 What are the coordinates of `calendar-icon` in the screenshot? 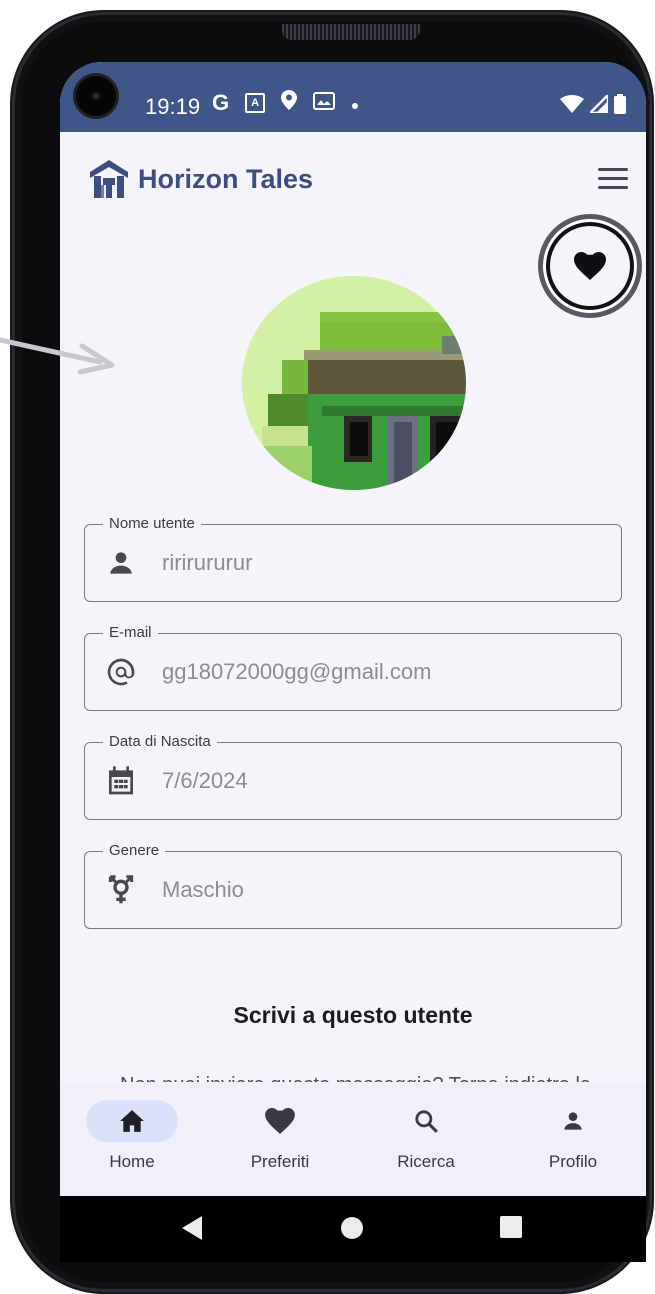 It's located at (121, 780).